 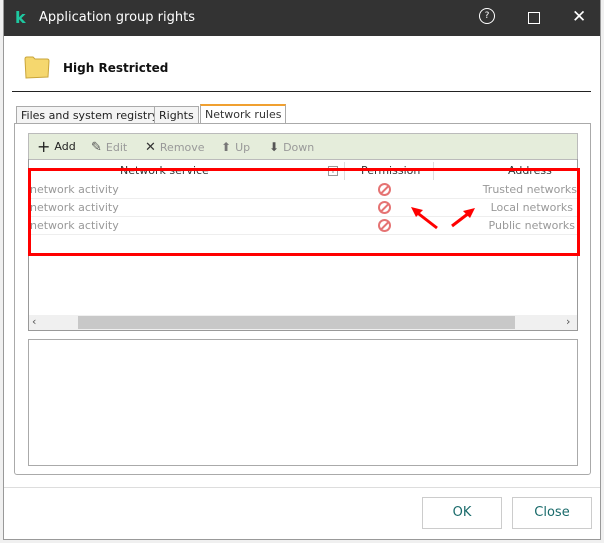 What do you see at coordinates (302, 487) in the screenshot?
I see `footer-divider` at bounding box center [302, 487].